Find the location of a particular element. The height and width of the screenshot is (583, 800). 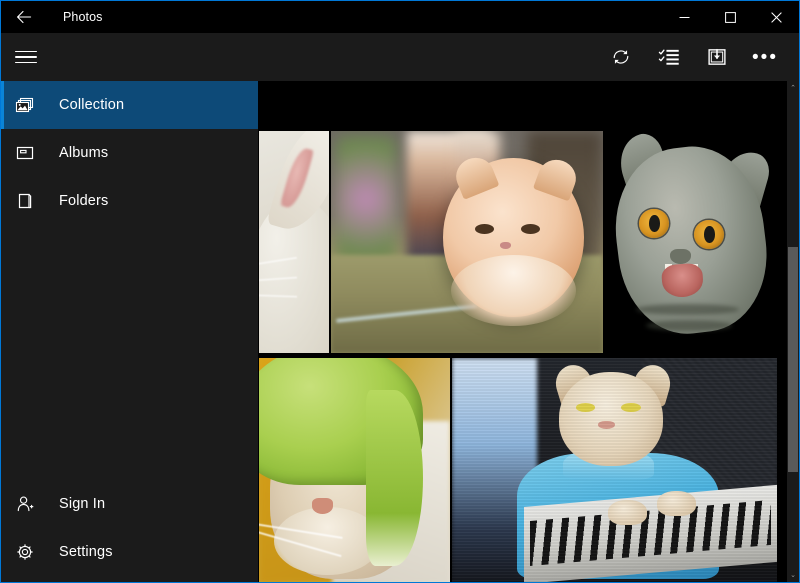

gallery-toolbar: ••• is located at coordinates (528, 57).